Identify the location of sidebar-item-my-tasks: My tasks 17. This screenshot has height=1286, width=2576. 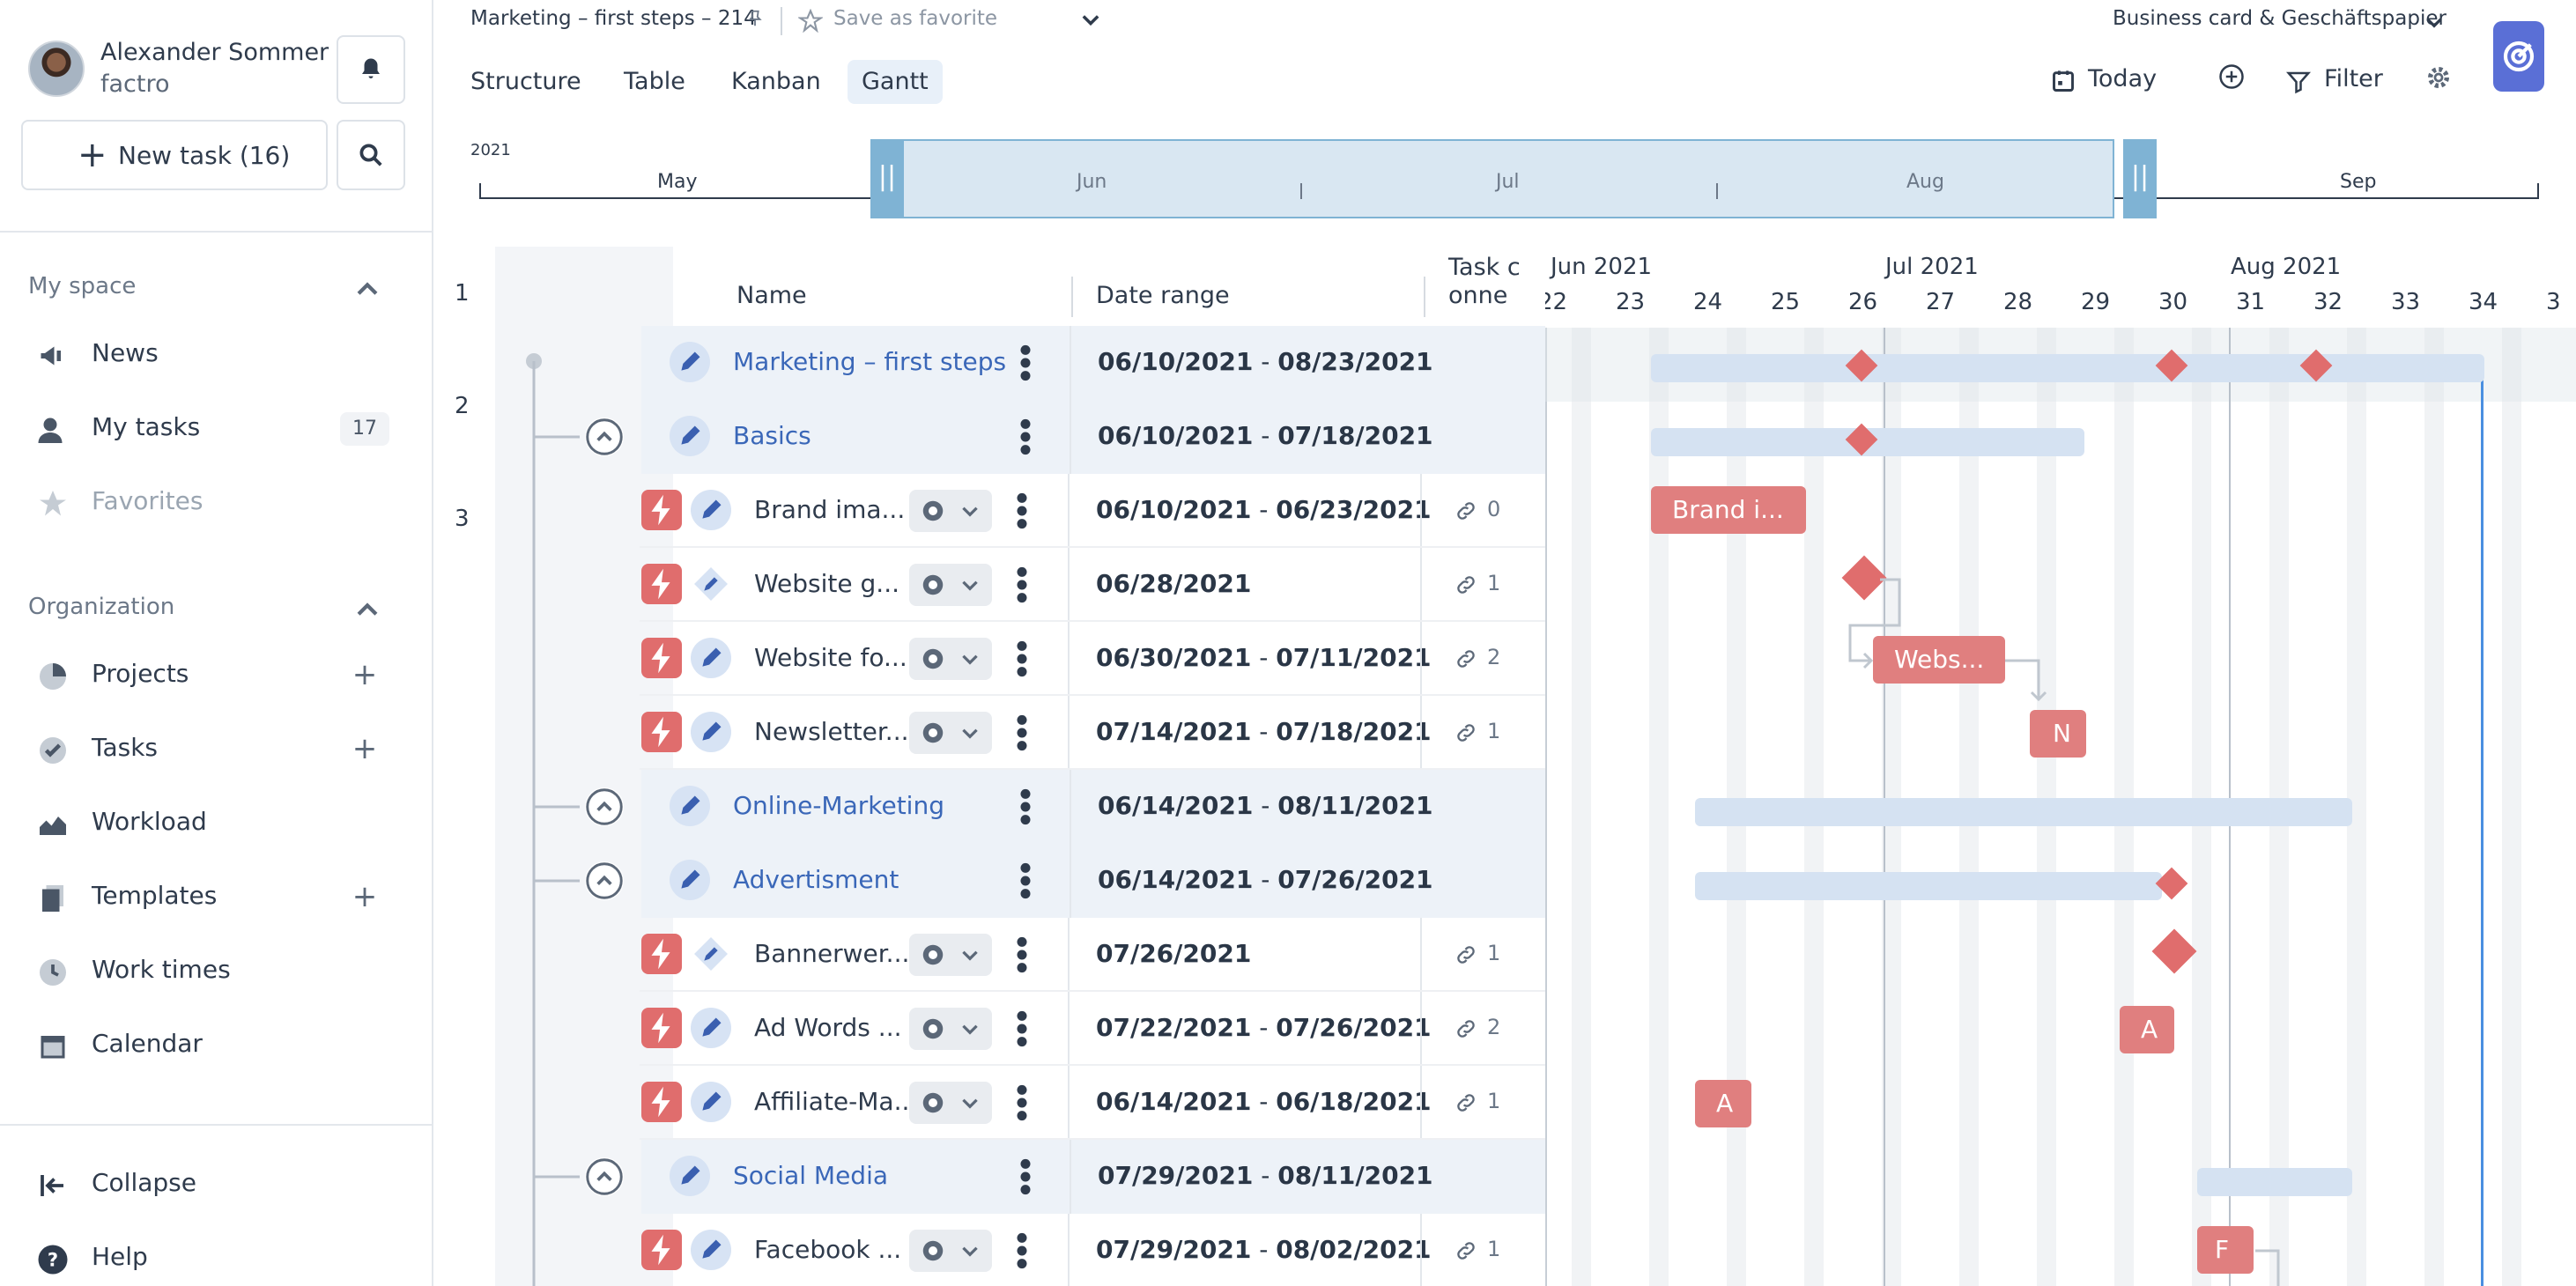
(217, 429).